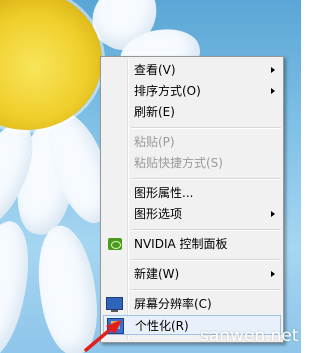 This screenshot has width=320, height=353. I want to click on menu-item-label: 粘贴(P), so click(154, 142).